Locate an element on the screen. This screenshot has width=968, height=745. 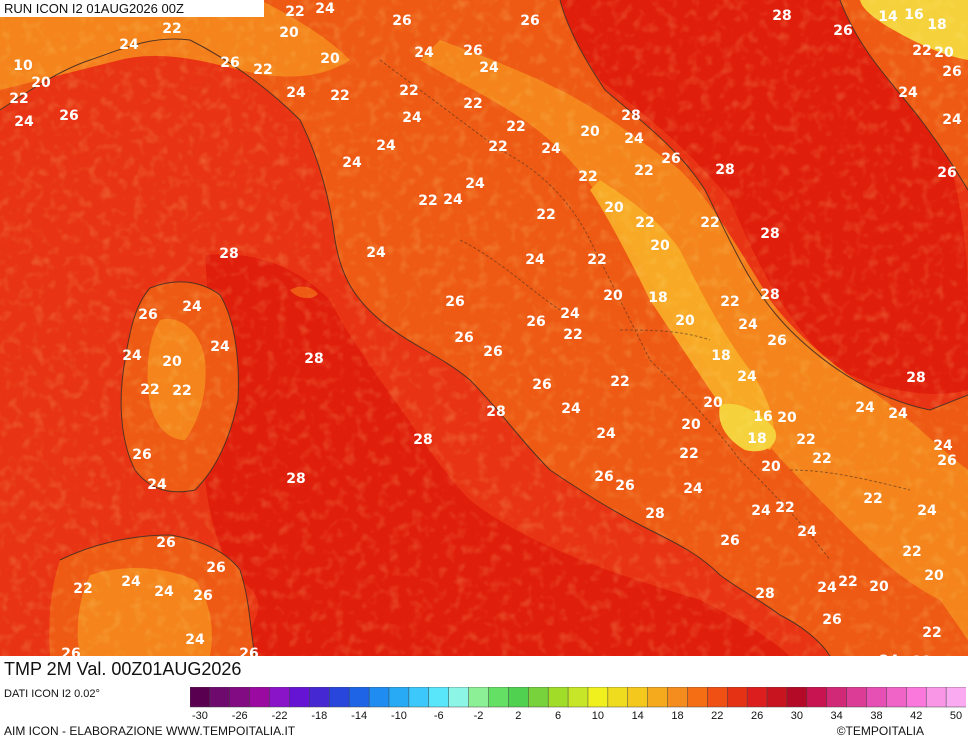
legend-tick-label: 22 is located at coordinates (717, 716).